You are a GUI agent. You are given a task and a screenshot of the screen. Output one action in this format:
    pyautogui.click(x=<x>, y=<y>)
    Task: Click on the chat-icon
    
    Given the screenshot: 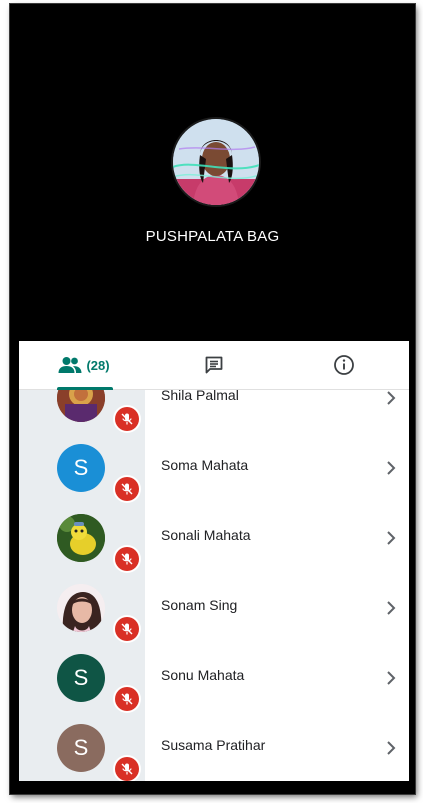 What is the action you would take?
    pyautogui.click(x=214, y=365)
    